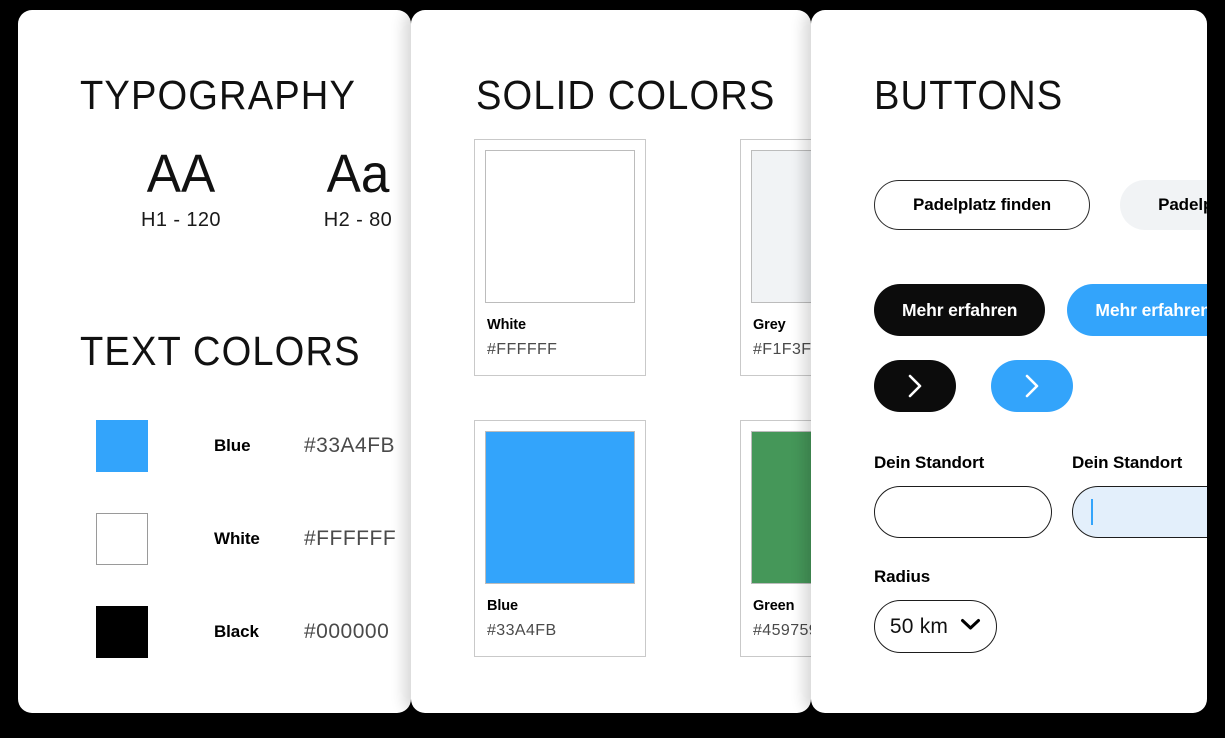 This screenshot has height=738, width=1225. What do you see at coordinates (181, 174) in the screenshot?
I see `type-specimen-glyph: AA` at bounding box center [181, 174].